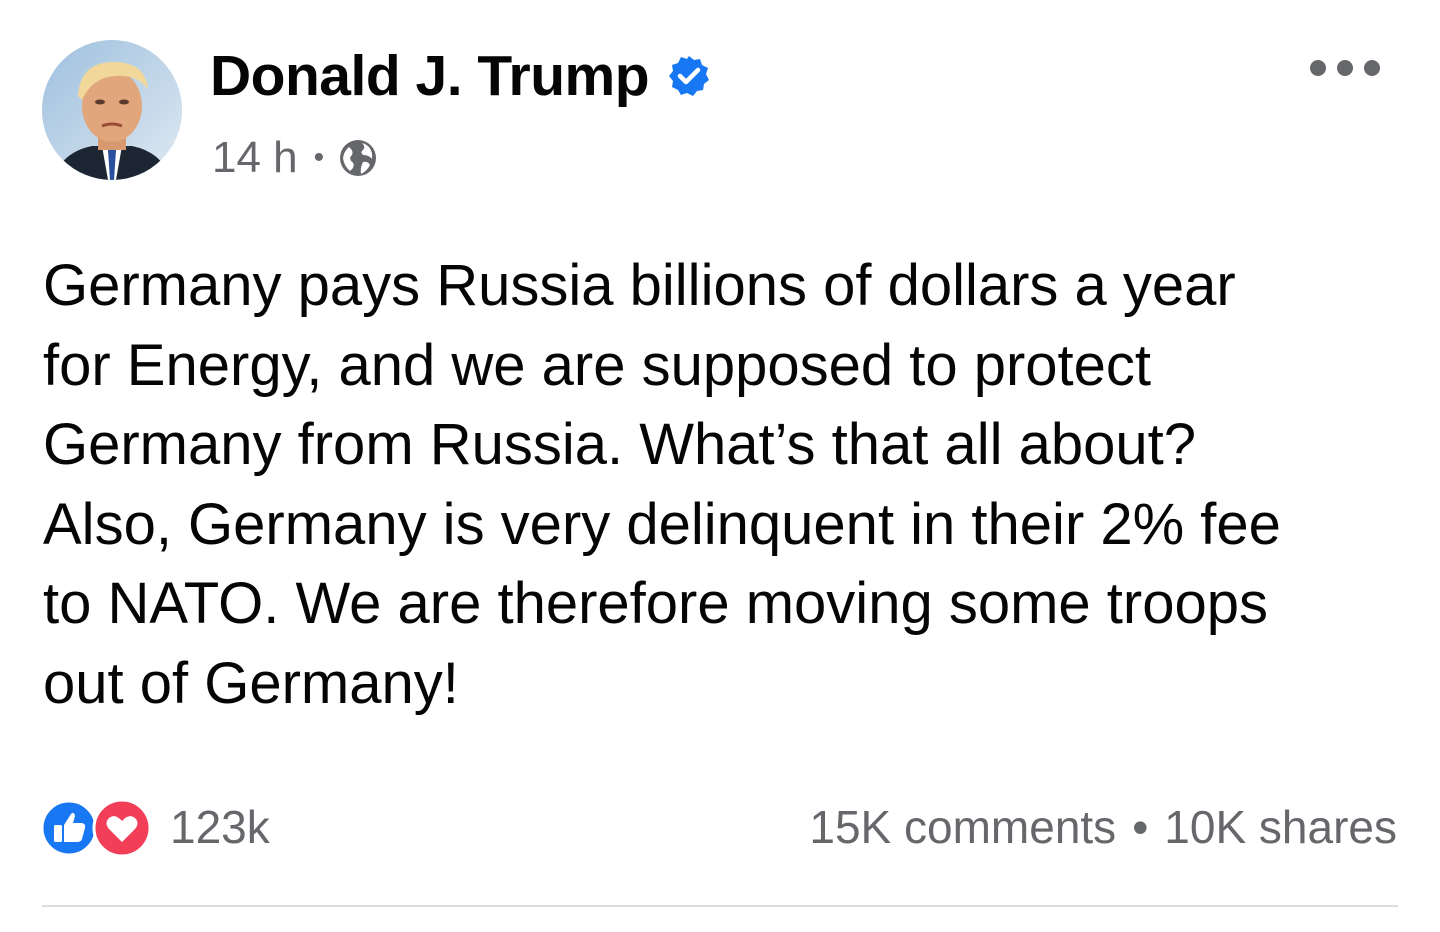  I want to click on reactions-summary: 123k, so click(155, 827).